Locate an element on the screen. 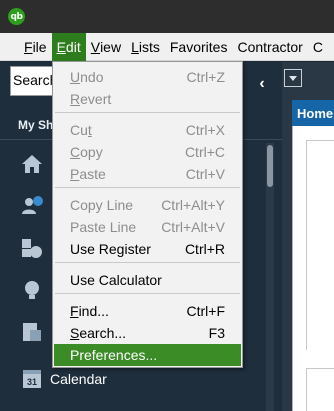 Image resolution: width=334 pixels, height=411 pixels. menu-item-label: Cut is located at coordinates (81, 130).